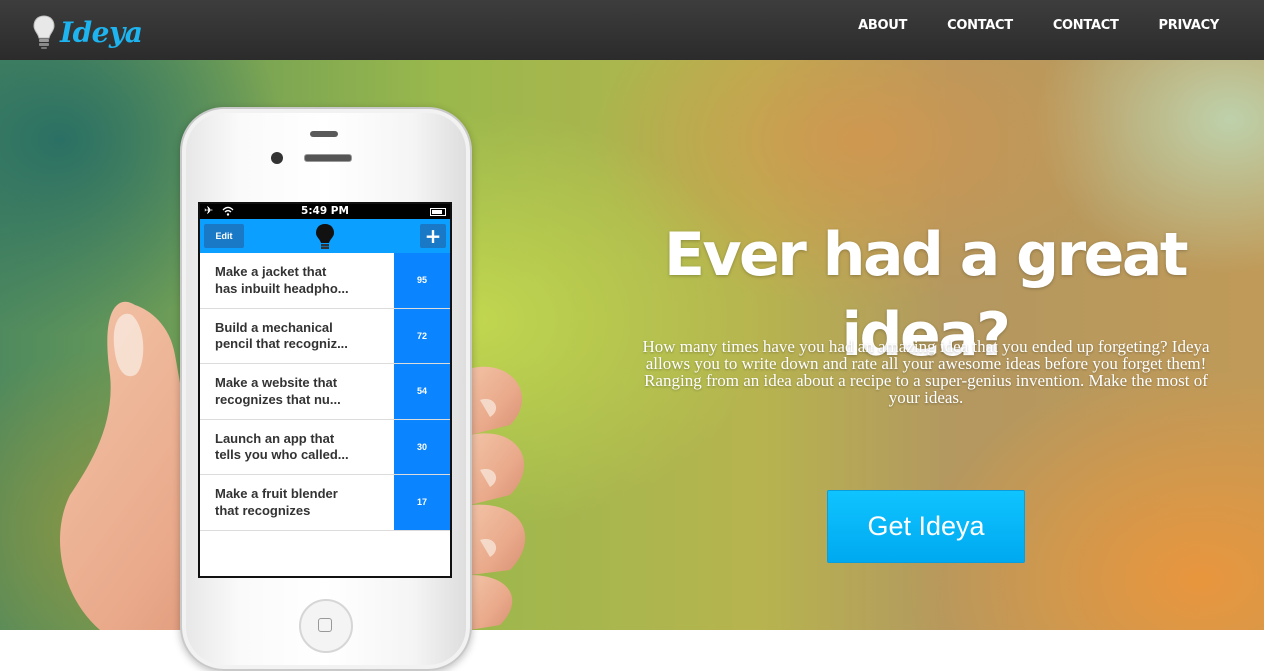 The height and width of the screenshot is (671, 1264). Describe the element at coordinates (882, 25) in the screenshot. I see `nav-about: ABOUT` at that location.